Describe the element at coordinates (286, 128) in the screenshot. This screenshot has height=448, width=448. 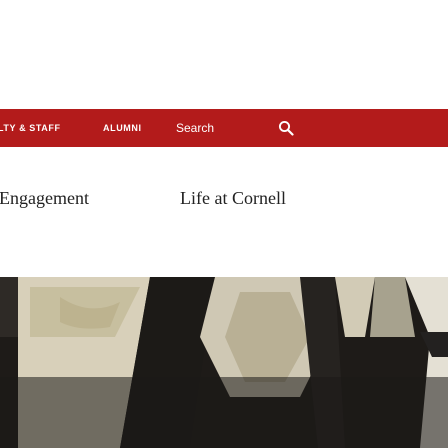
I see `search-icon` at that location.